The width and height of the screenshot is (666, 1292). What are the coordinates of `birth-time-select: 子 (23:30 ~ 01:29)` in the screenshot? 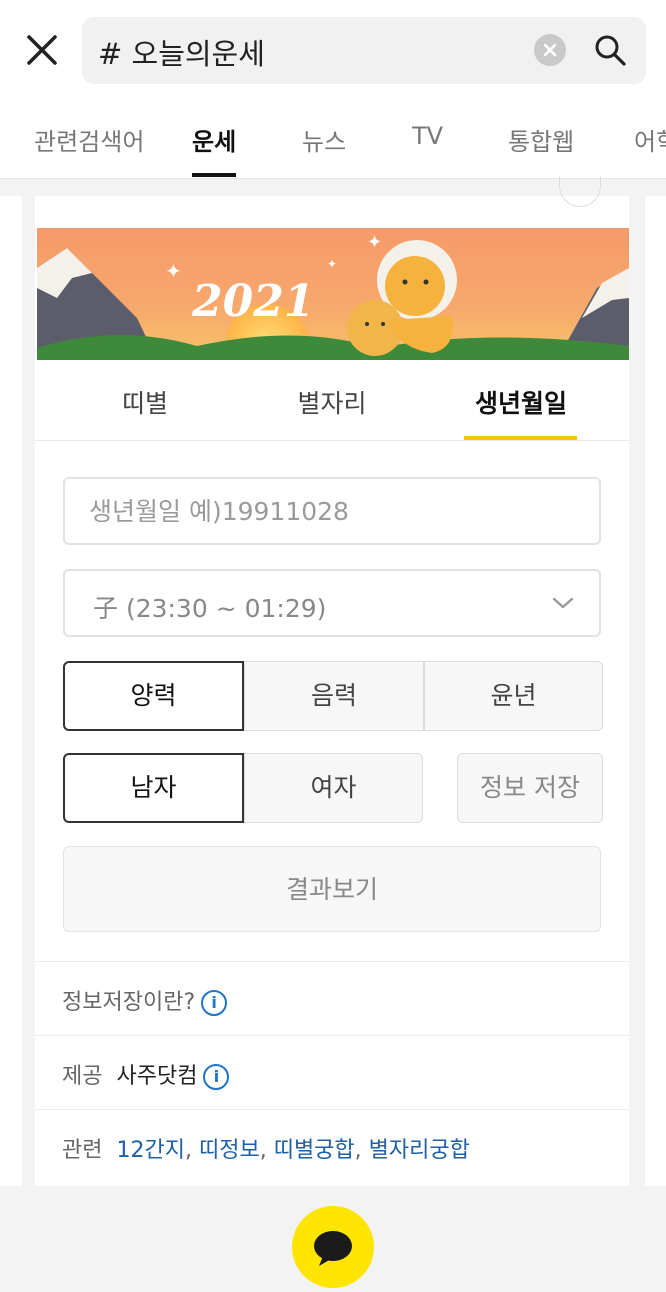 It's located at (332, 603).